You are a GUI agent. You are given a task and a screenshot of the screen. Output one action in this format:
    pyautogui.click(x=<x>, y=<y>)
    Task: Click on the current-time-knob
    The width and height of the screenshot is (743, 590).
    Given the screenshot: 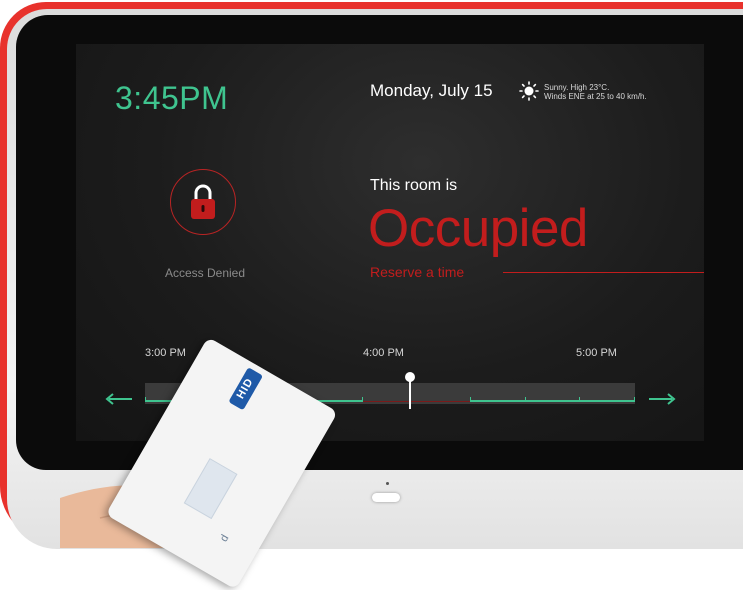 What is the action you would take?
    pyautogui.click(x=410, y=377)
    